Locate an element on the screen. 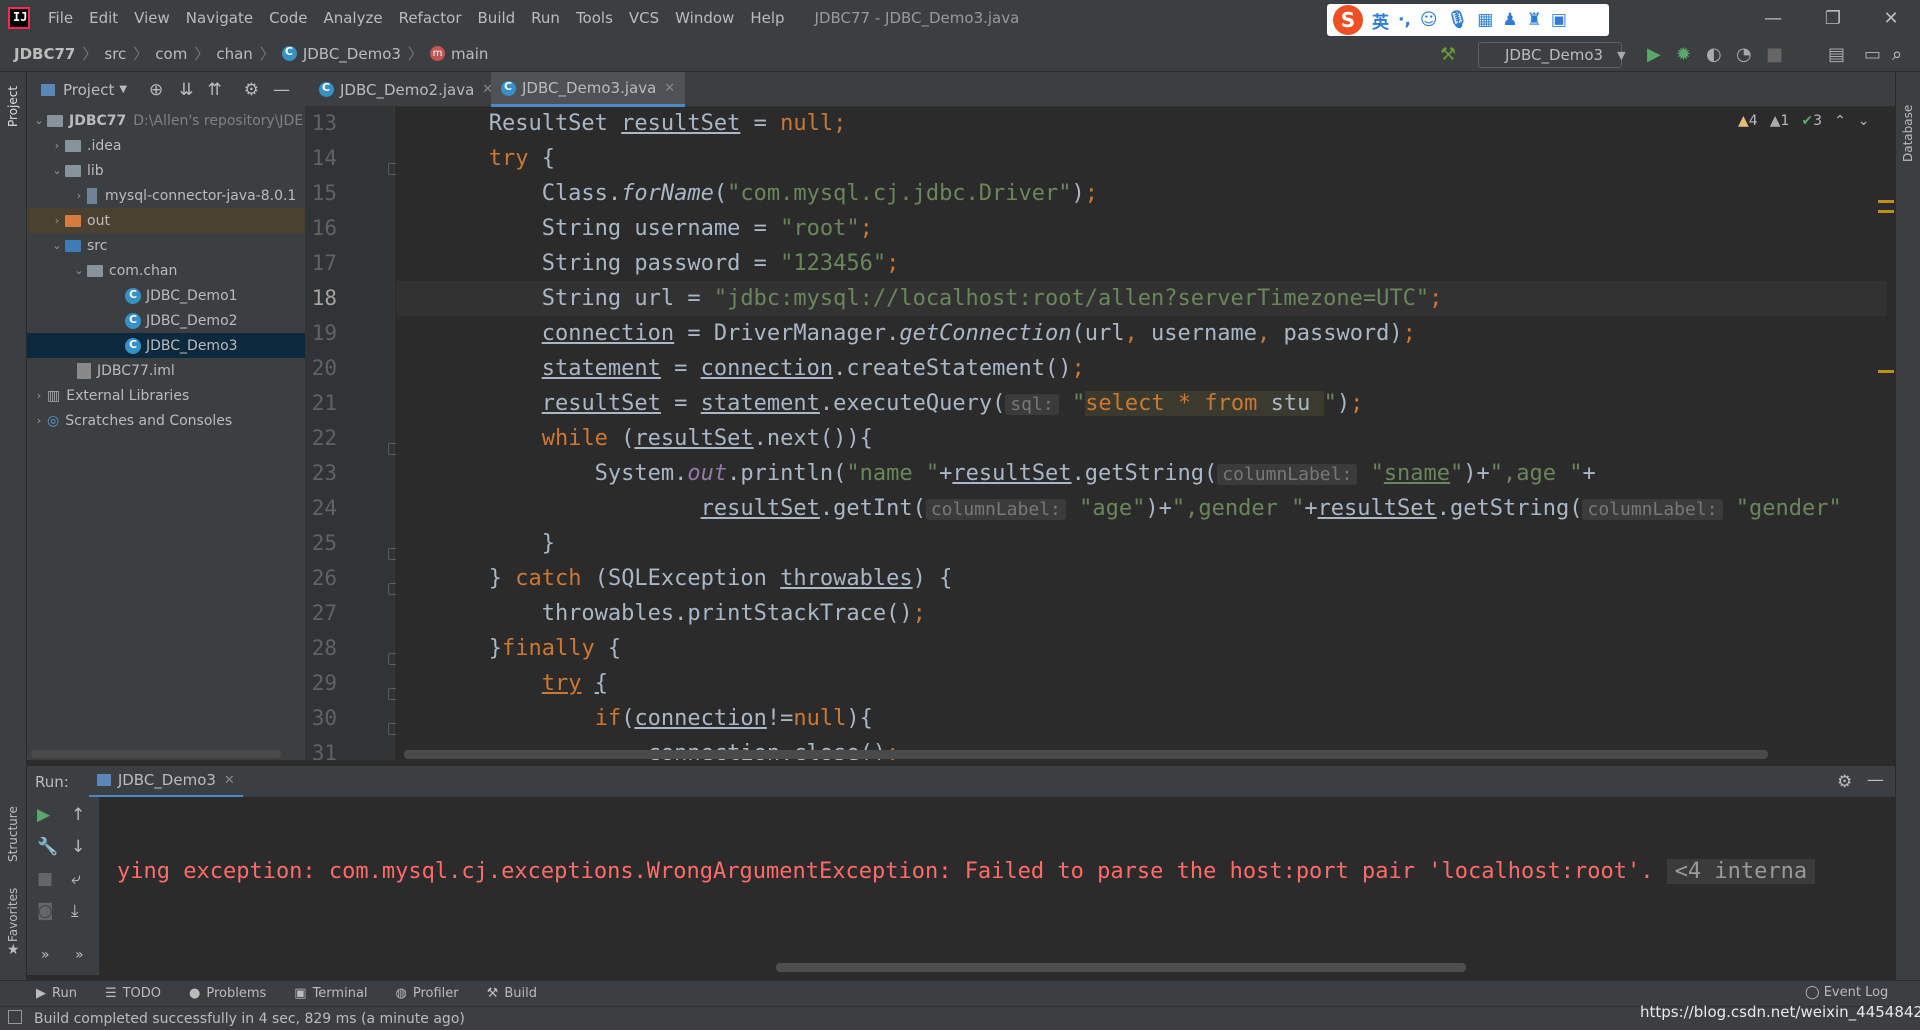 This screenshot has width=1920, height=1030. close-window-button: ✕ is located at coordinates (1891, 18).